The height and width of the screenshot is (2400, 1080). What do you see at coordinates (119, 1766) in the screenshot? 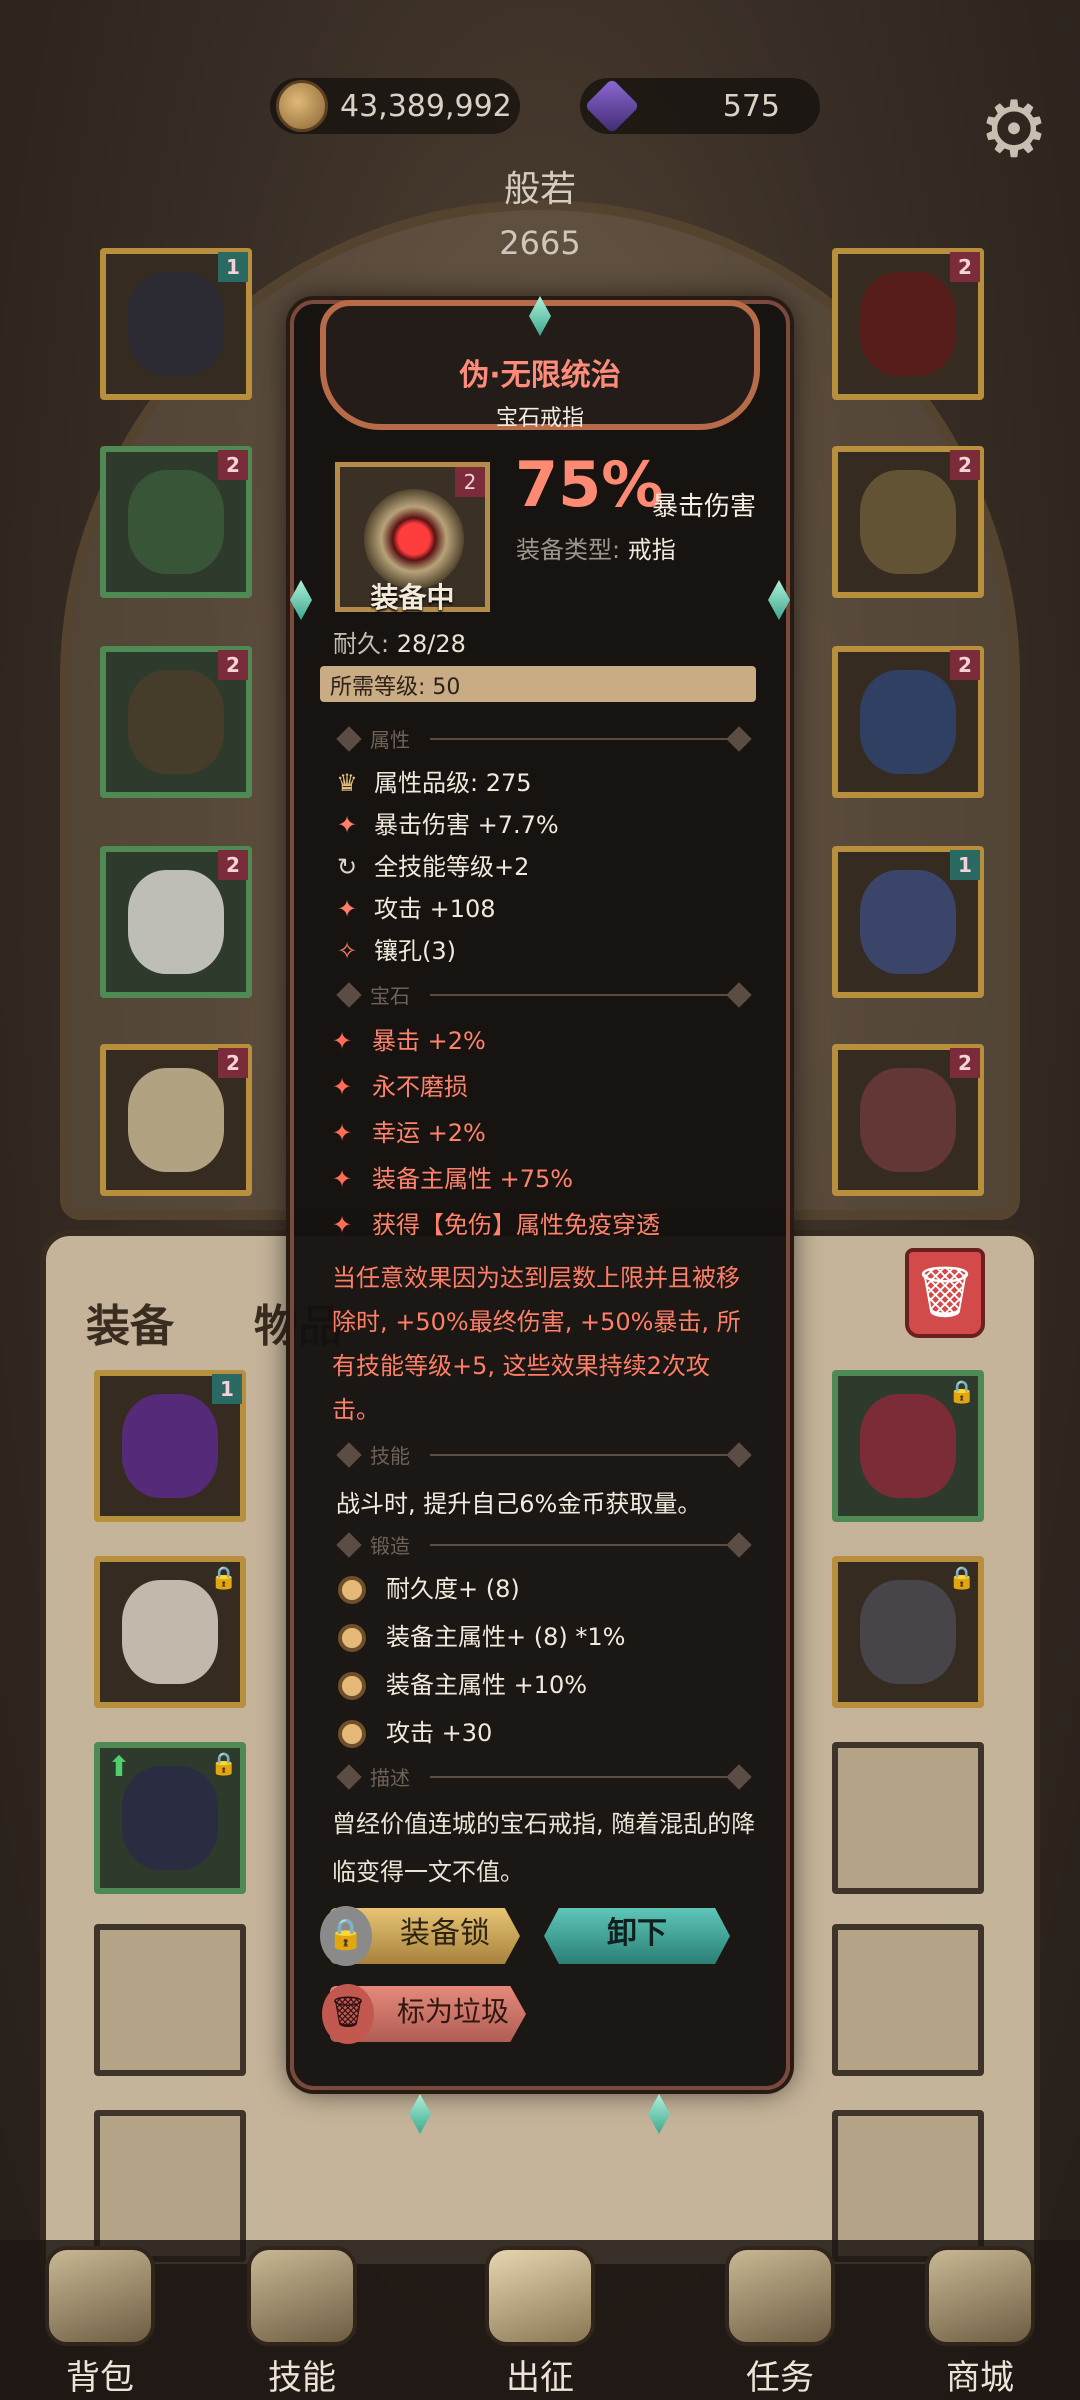
I see `upgrade-arrow-icon: ⬆` at bounding box center [119, 1766].